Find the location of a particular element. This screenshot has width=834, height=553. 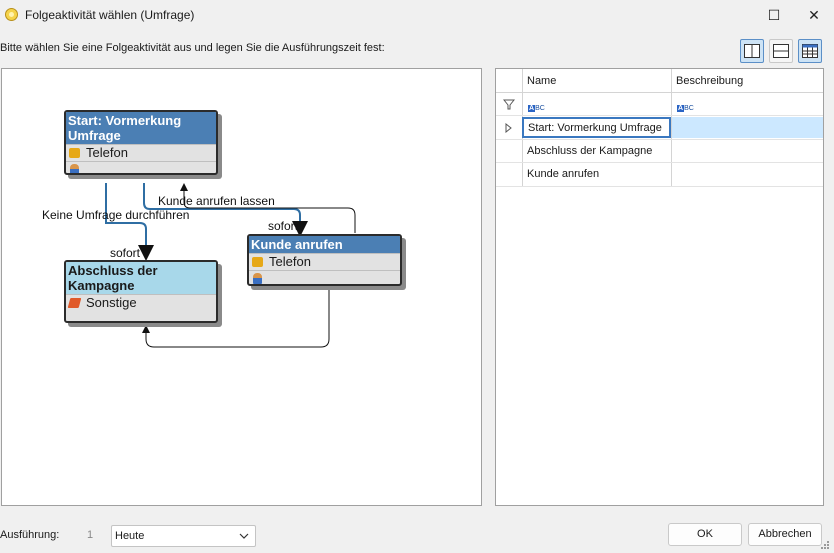

node-abschluss-activity: Sonstige is located at coordinates (111, 302).